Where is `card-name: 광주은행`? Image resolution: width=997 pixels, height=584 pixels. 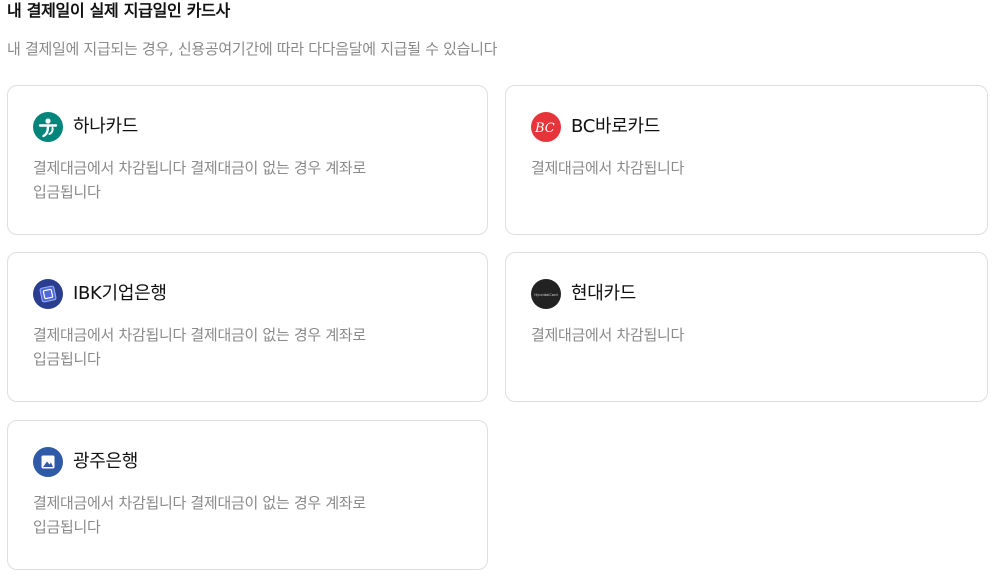 card-name: 광주은행 is located at coordinates (106, 461).